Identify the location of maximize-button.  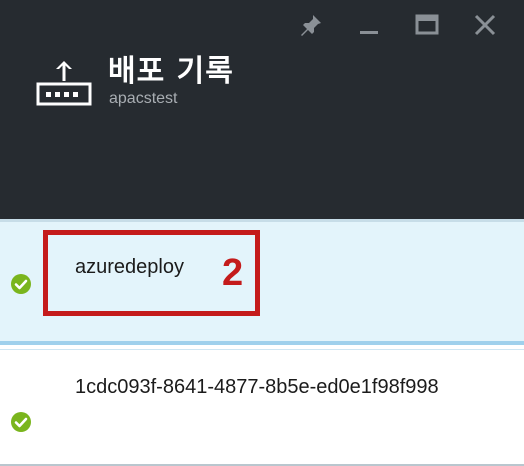
(427, 25).